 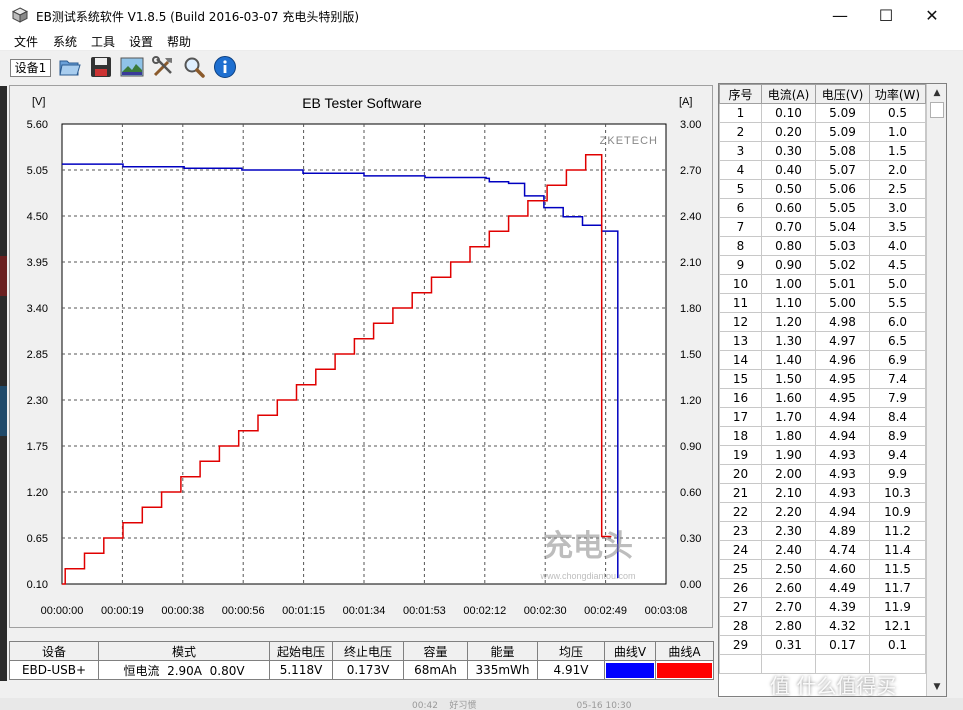 What do you see at coordinates (842, 94) in the screenshot?
I see `col-voltage-header: 电压(V)` at bounding box center [842, 94].